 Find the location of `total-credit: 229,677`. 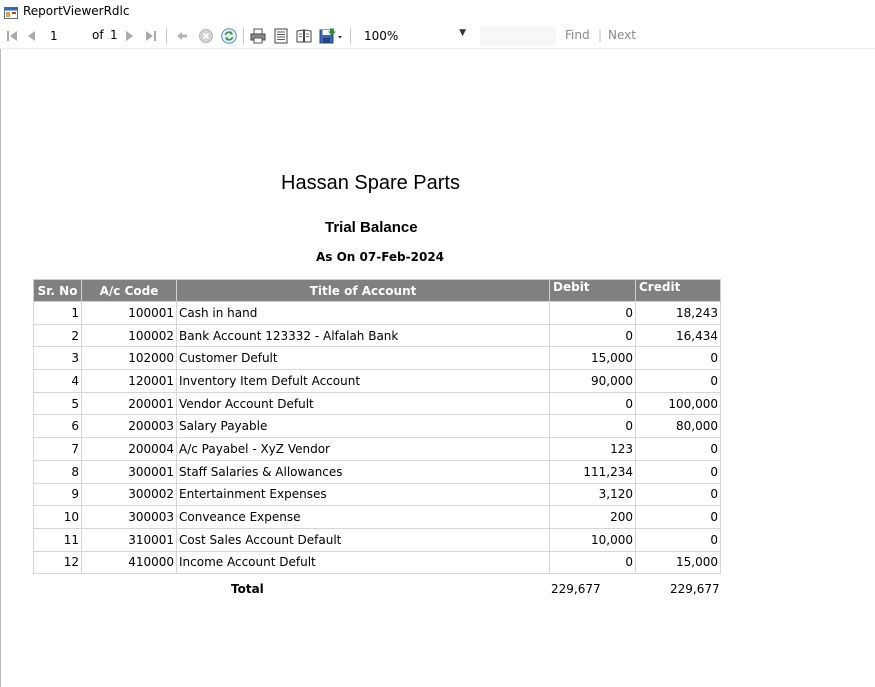

total-credit: 229,677 is located at coordinates (695, 589).